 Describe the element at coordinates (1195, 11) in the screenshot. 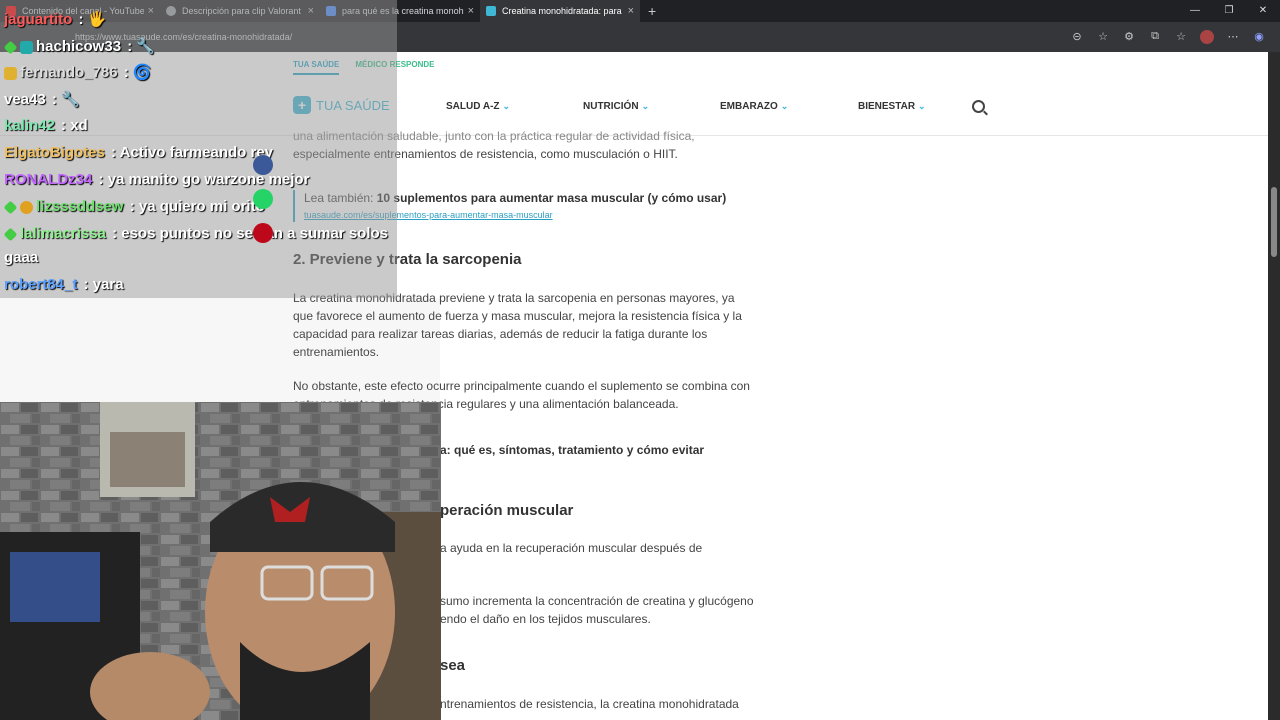

I see `minimize-icon: —` at that location.